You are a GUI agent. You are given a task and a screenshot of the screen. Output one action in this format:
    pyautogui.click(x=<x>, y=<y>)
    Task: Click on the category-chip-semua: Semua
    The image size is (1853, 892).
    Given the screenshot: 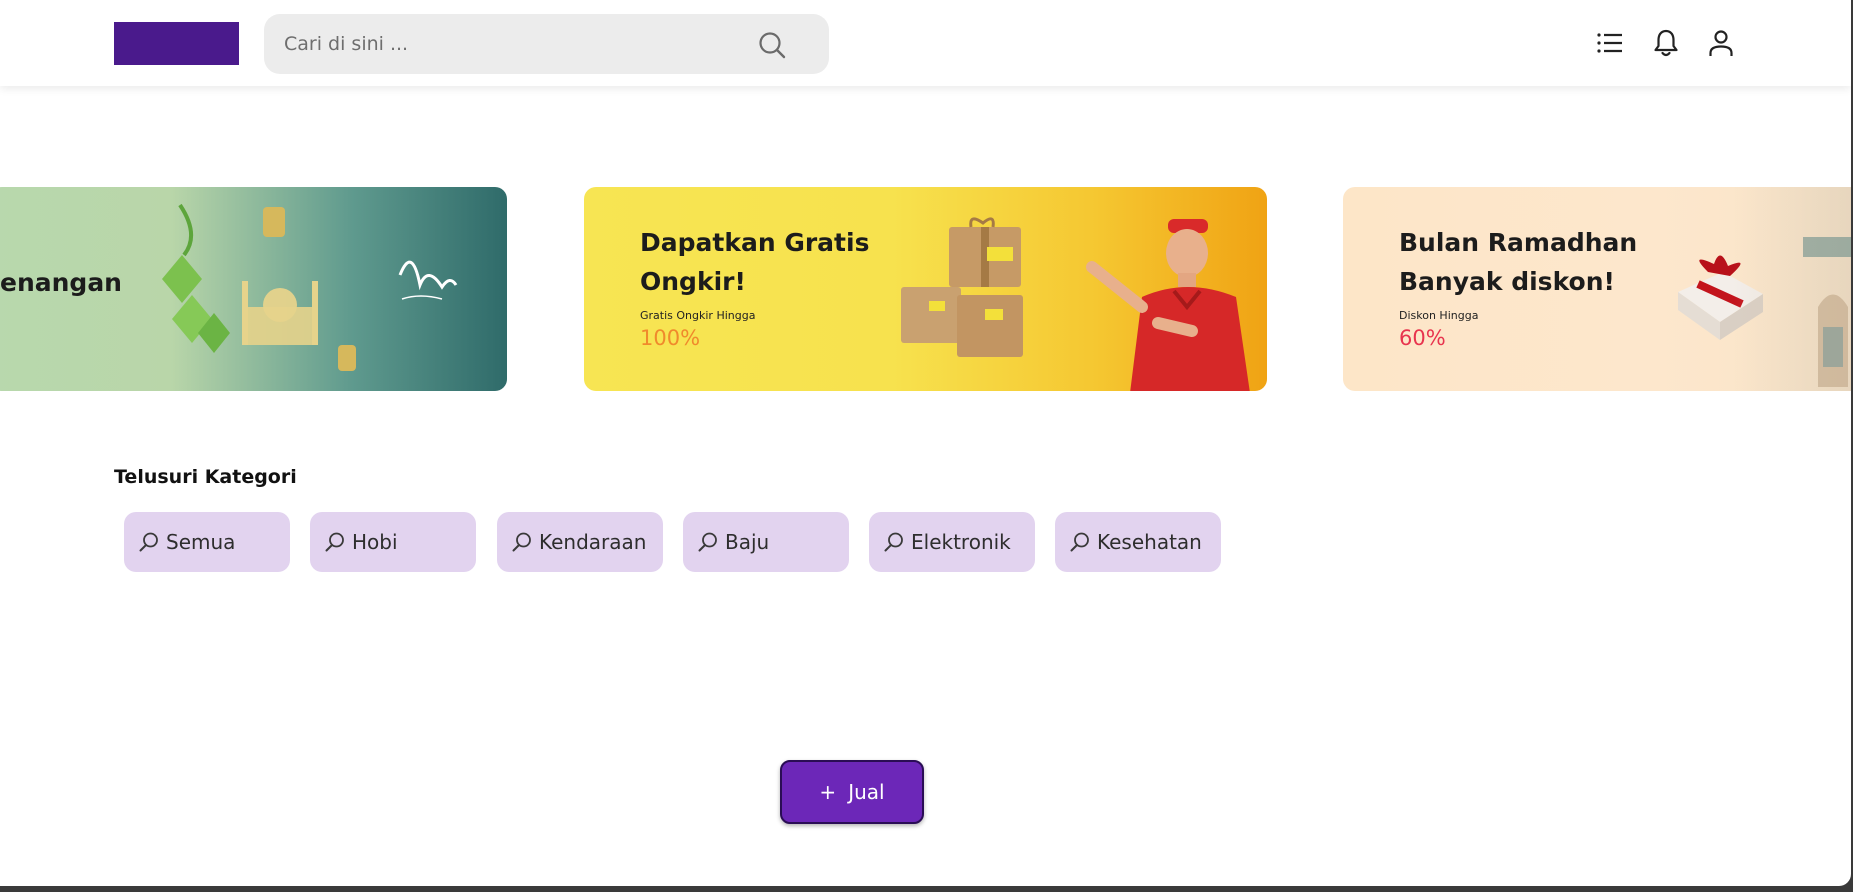 What is the action you would take?
    pyautogui.click(x=207, y=542)
    